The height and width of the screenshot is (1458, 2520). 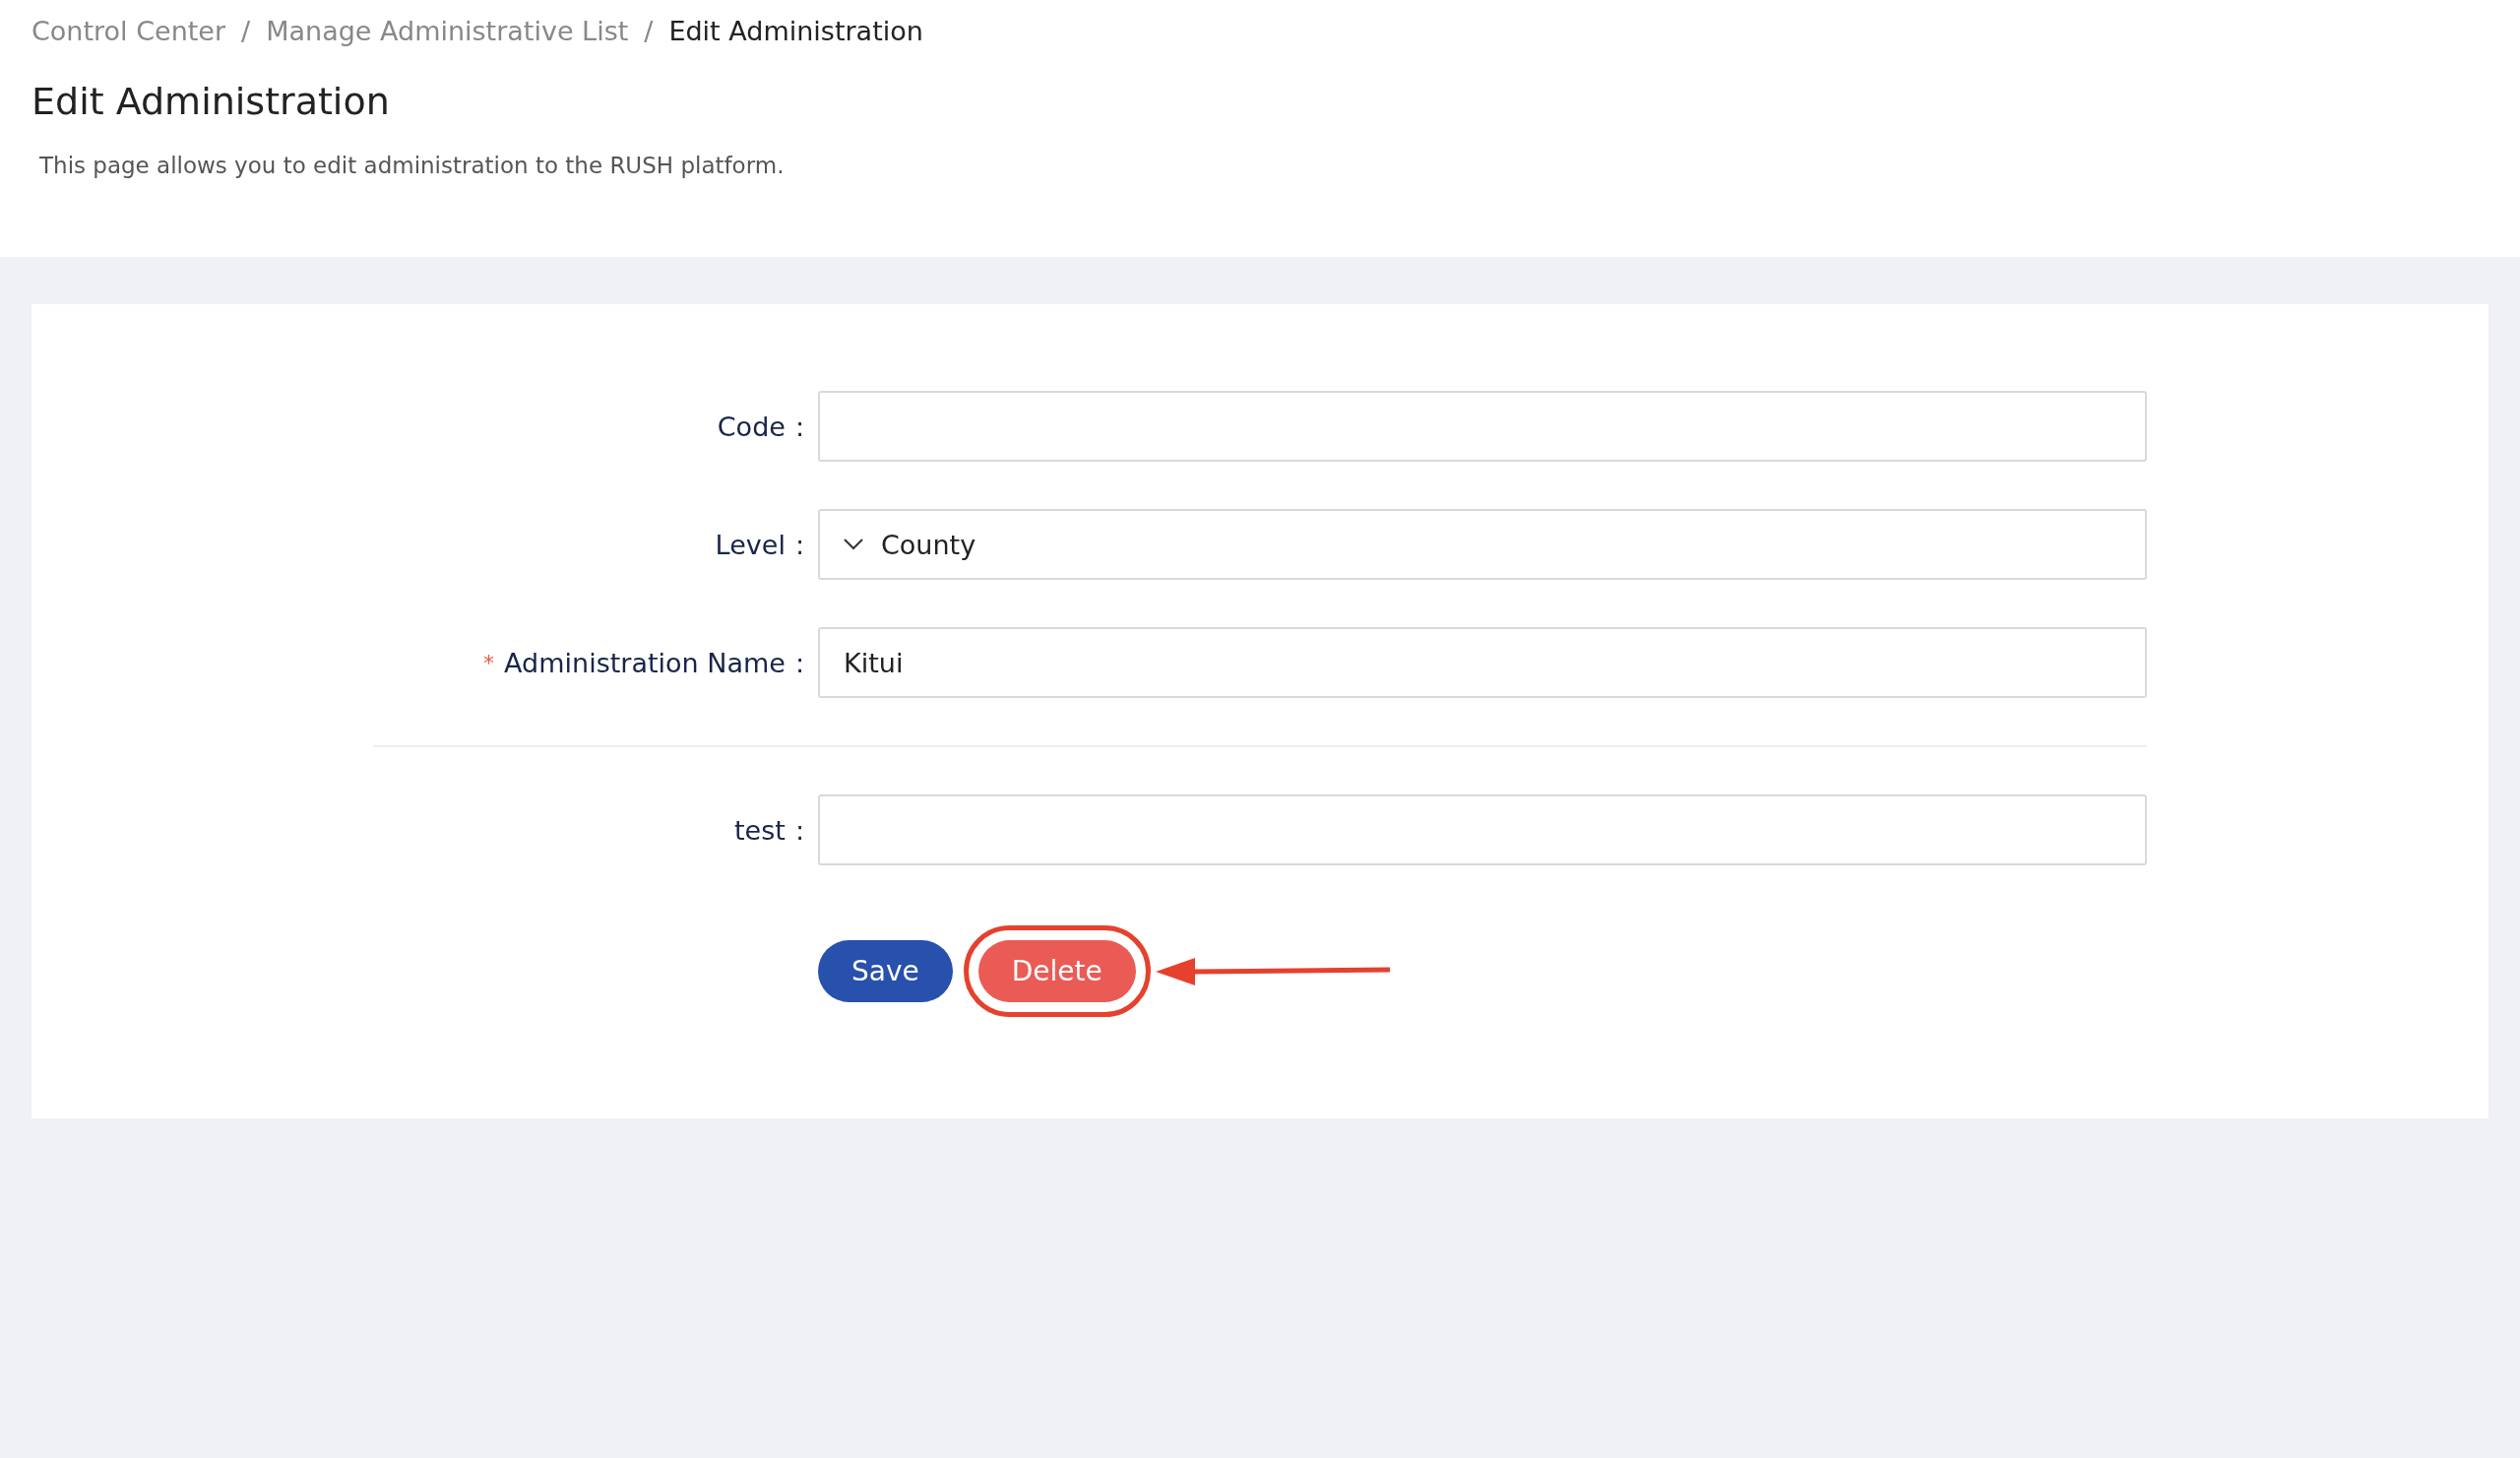 What do you see at coordinates (750, 544) in the screenshot?
I see `field-label: Level` at bounding box center [750, 544].